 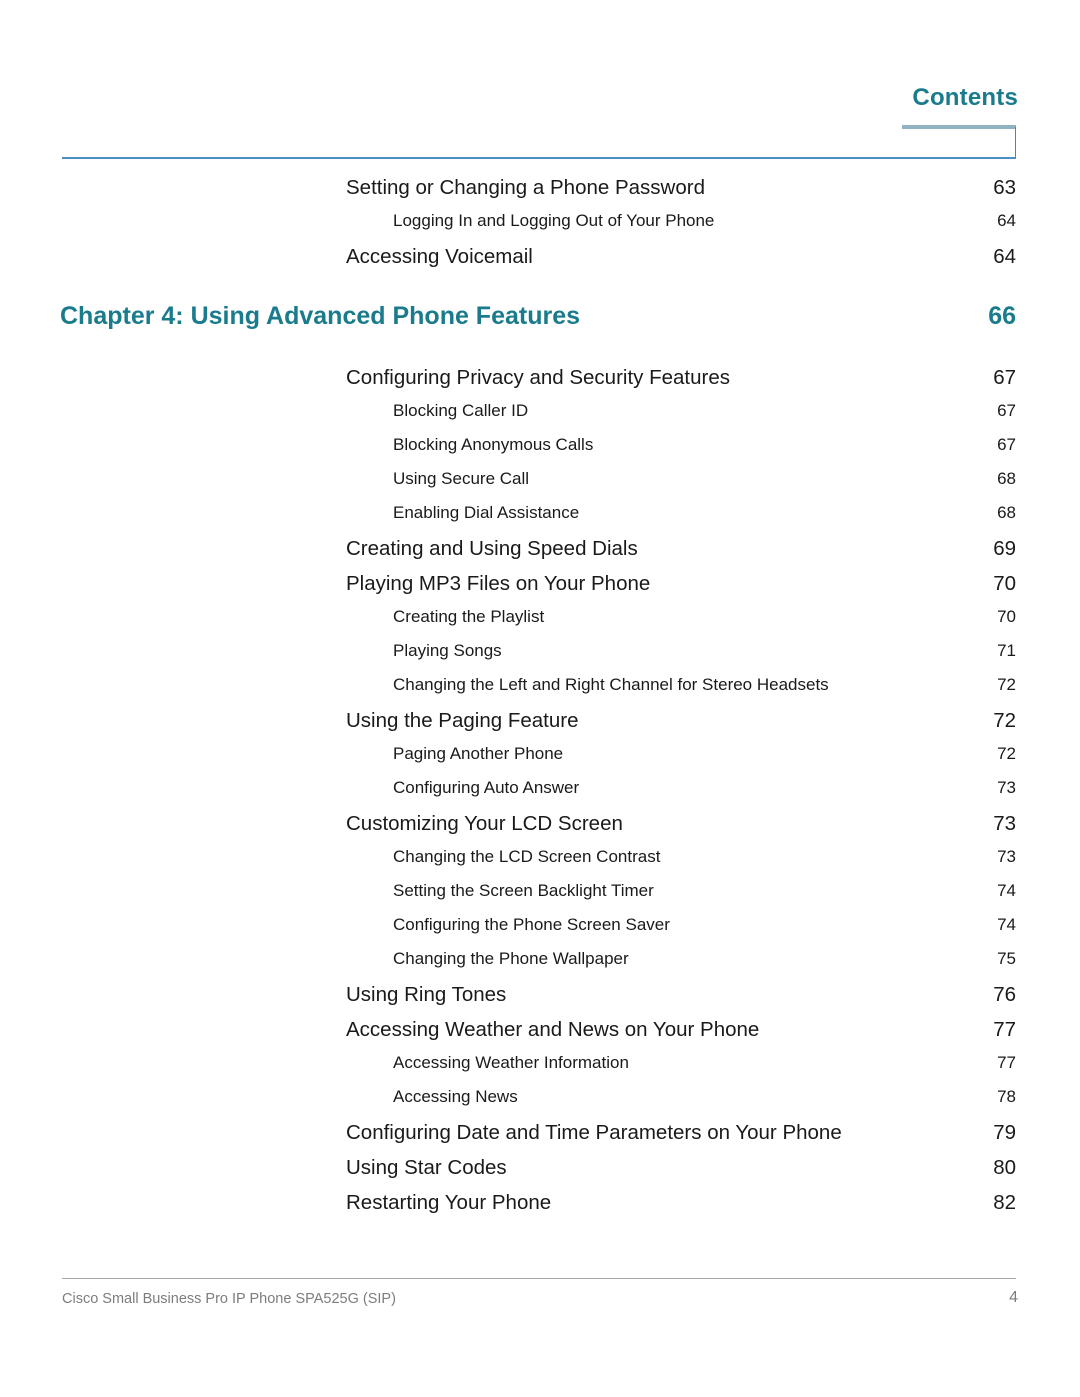 What do you see at coordinates (455, 1096) in the screenshot?
I see `toc-entry-label: Accessing News` at bounding box center [455, 1096].